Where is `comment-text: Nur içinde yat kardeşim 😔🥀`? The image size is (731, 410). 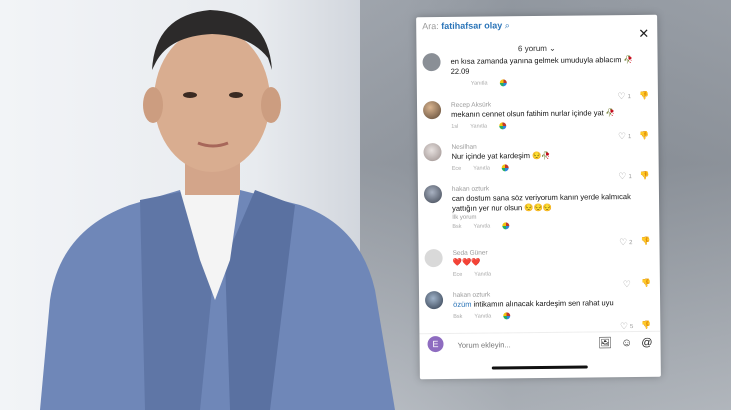
comment-text: Nur içinde yat kardeşim 😔🥀 is located at coordinates (501, 155).